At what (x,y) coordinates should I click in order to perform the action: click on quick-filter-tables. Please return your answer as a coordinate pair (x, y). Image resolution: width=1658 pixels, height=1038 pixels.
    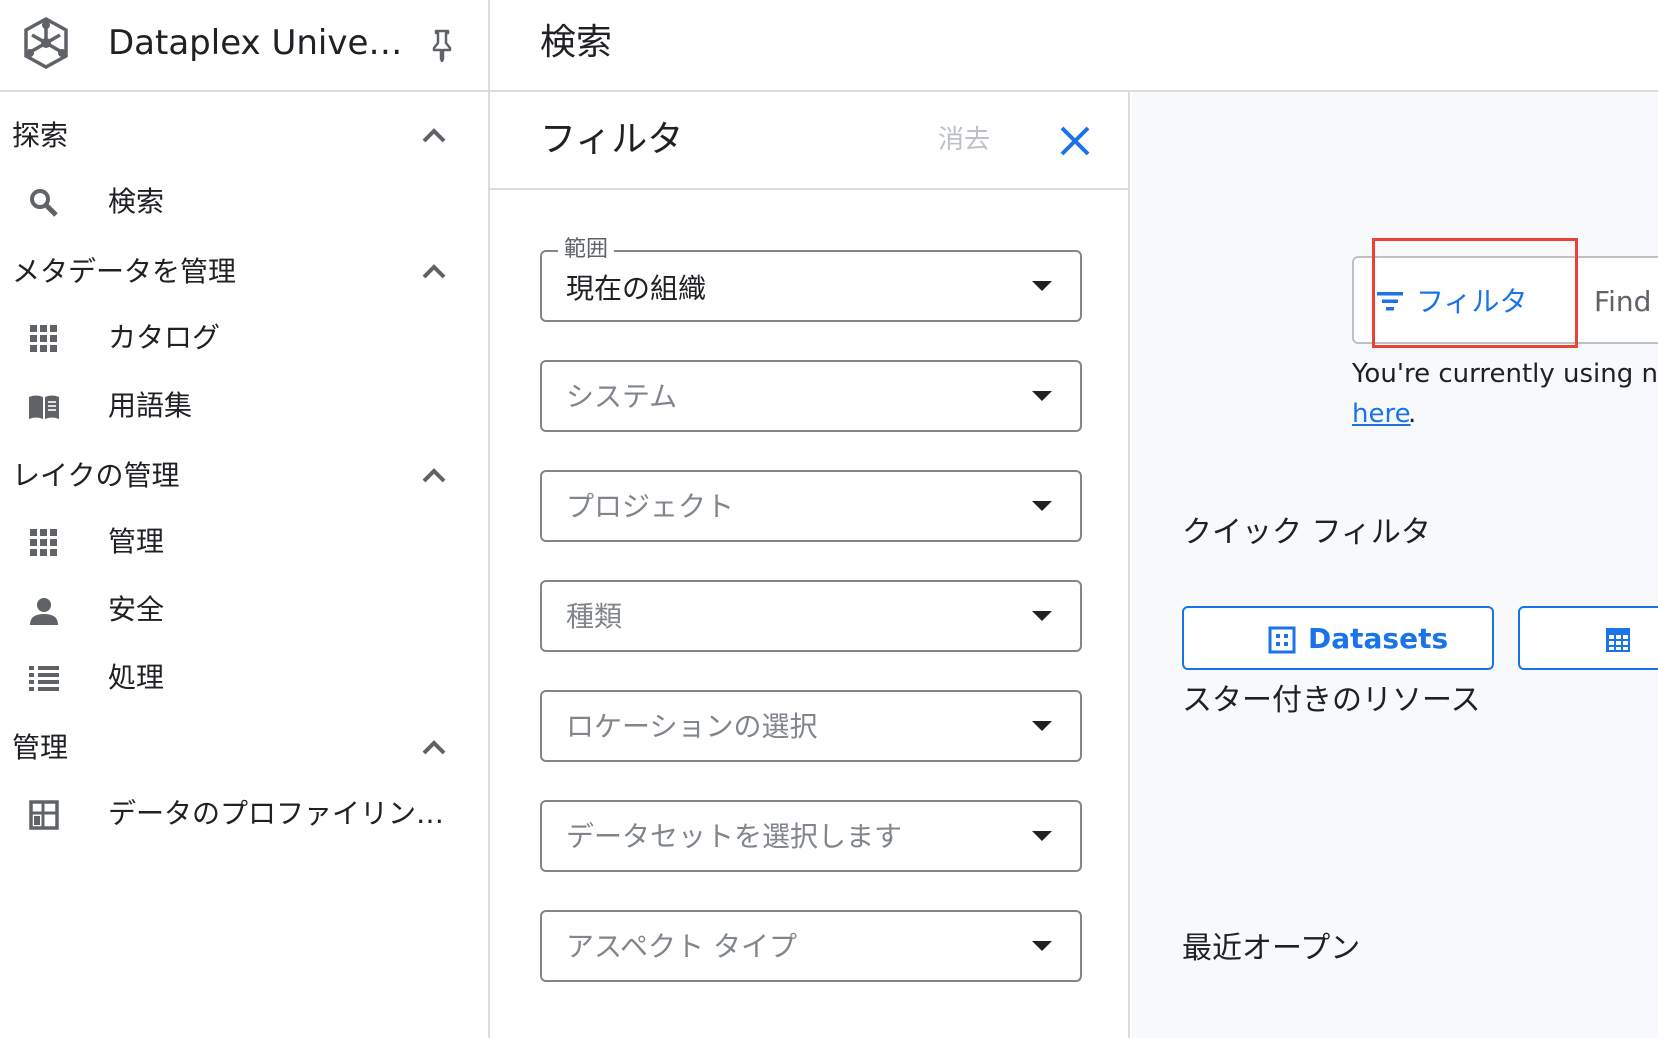
    Looking at the image, I should click on (1588, 638).